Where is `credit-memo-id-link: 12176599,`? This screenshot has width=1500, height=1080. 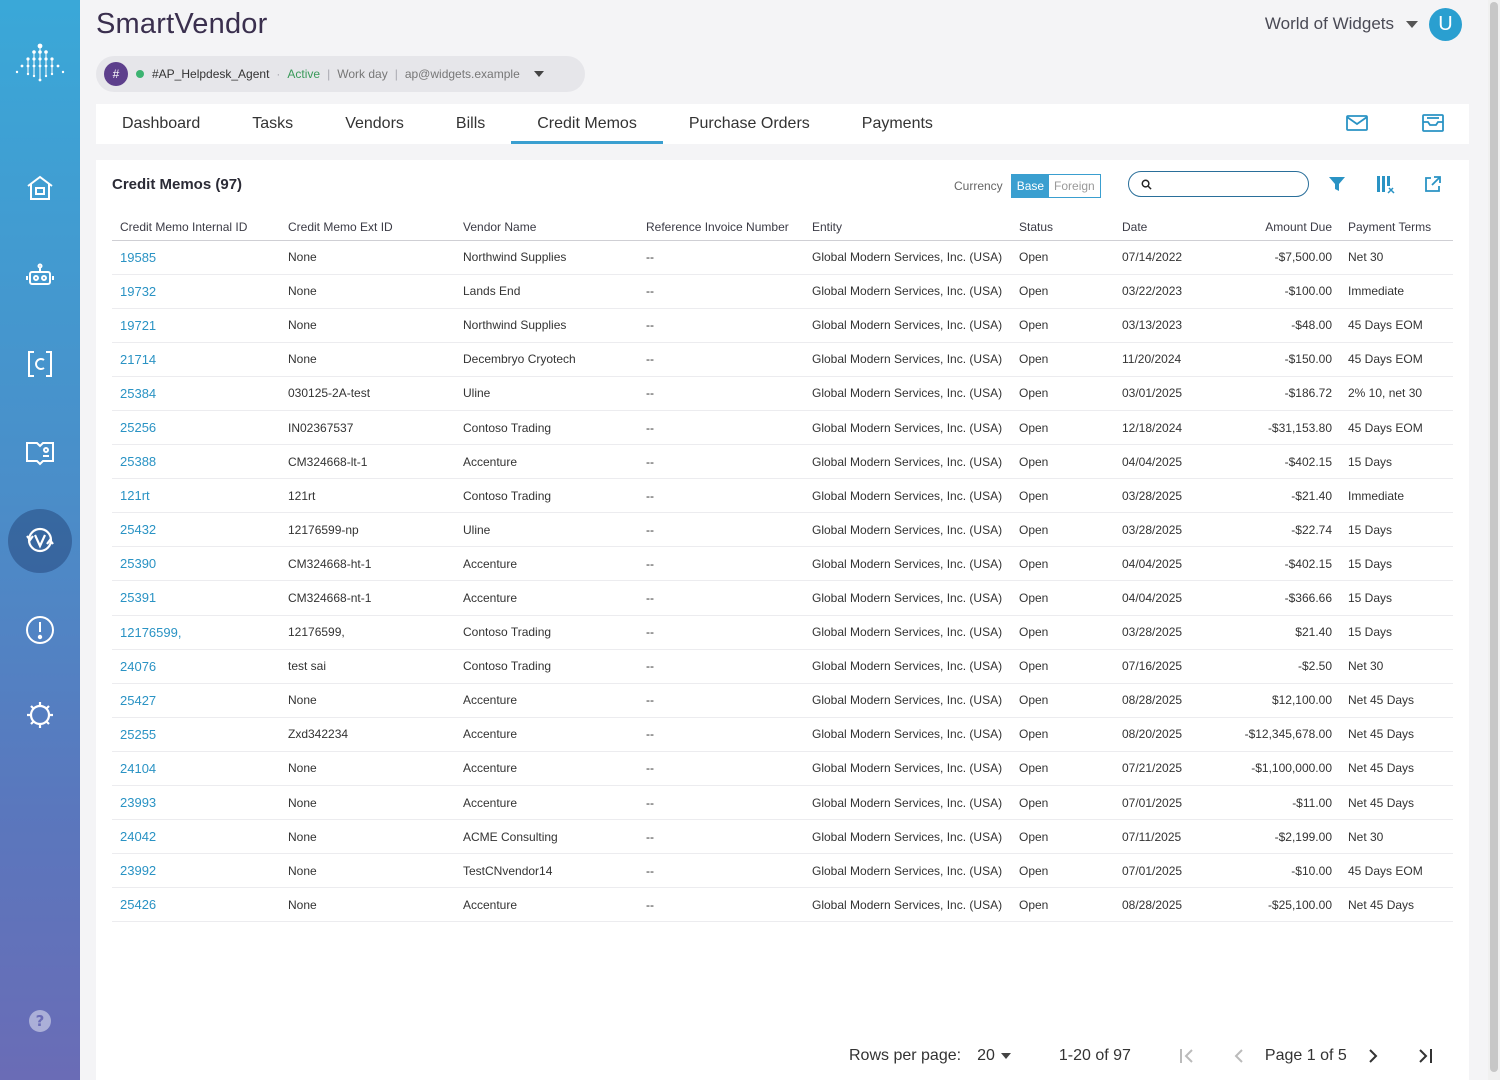 credit-memo-id-link: 12176599, is located at coordinates (196, 632).